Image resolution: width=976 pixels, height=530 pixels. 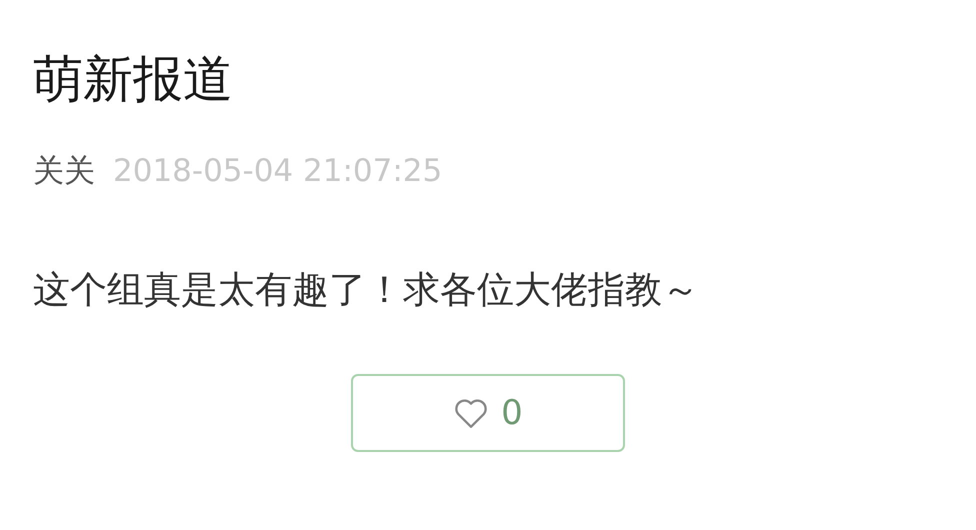 I want to click on heart-icon, so click(x=471, y=413).